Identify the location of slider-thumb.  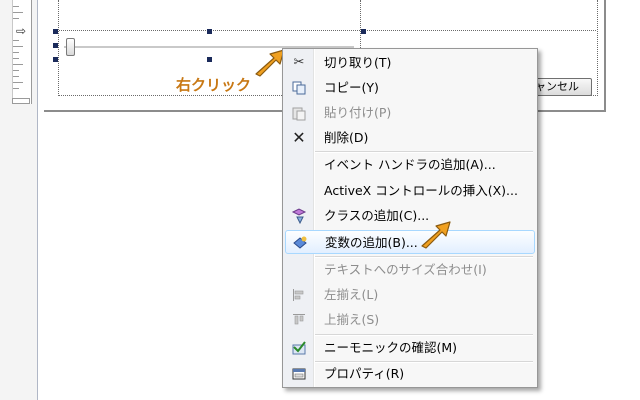
(70, 47).